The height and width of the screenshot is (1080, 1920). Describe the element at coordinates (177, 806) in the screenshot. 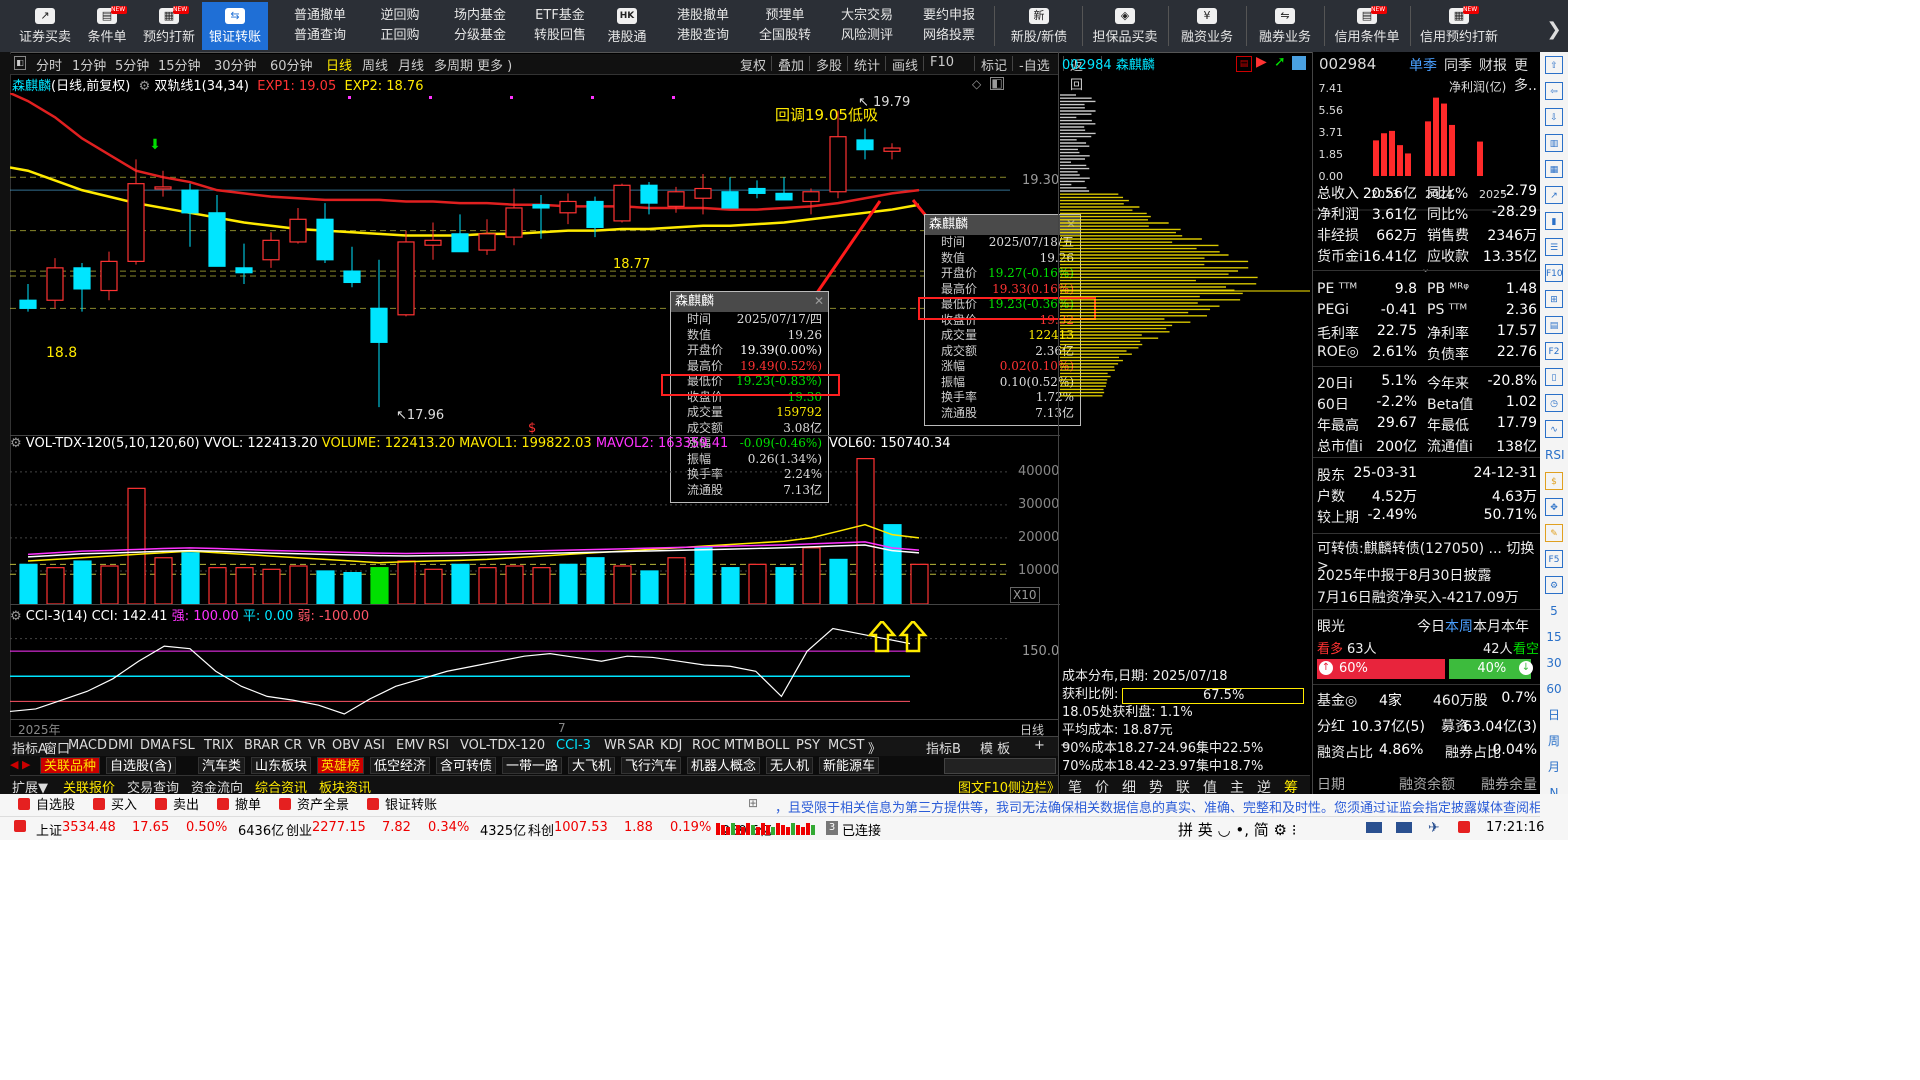

I see `trade-shortcut-item-2: 卖出` at that location.